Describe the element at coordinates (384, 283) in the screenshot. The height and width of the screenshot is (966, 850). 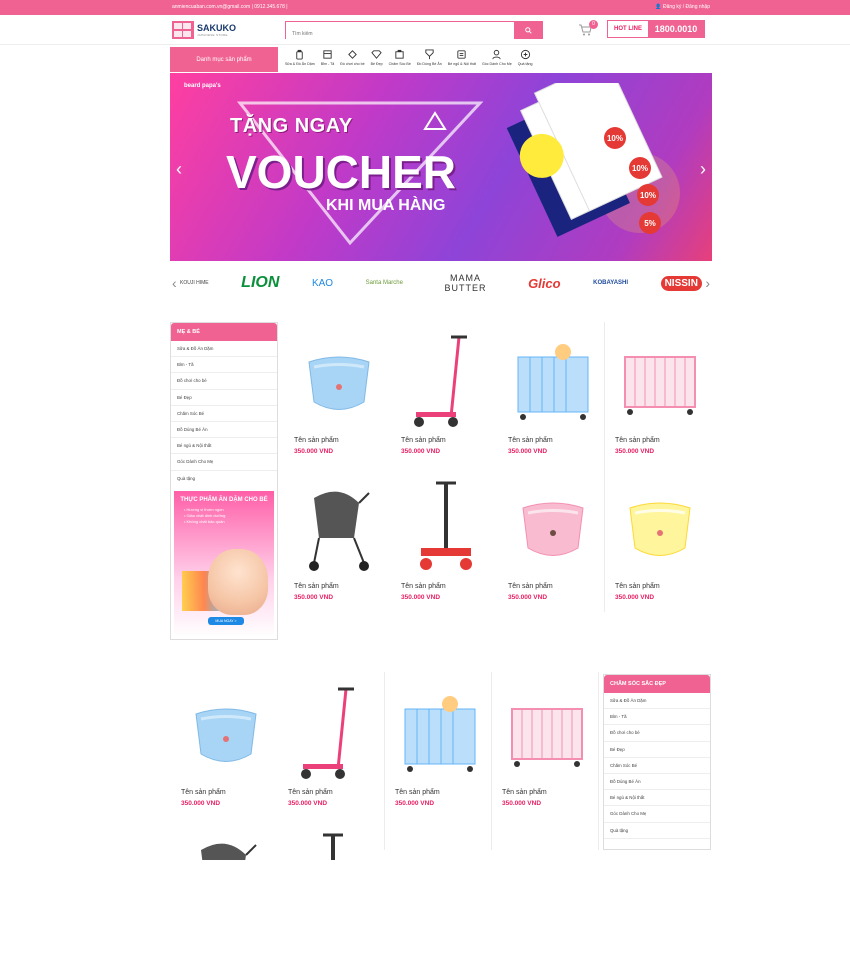
I see `brand-santa-marche: Santa Marche` at that location.